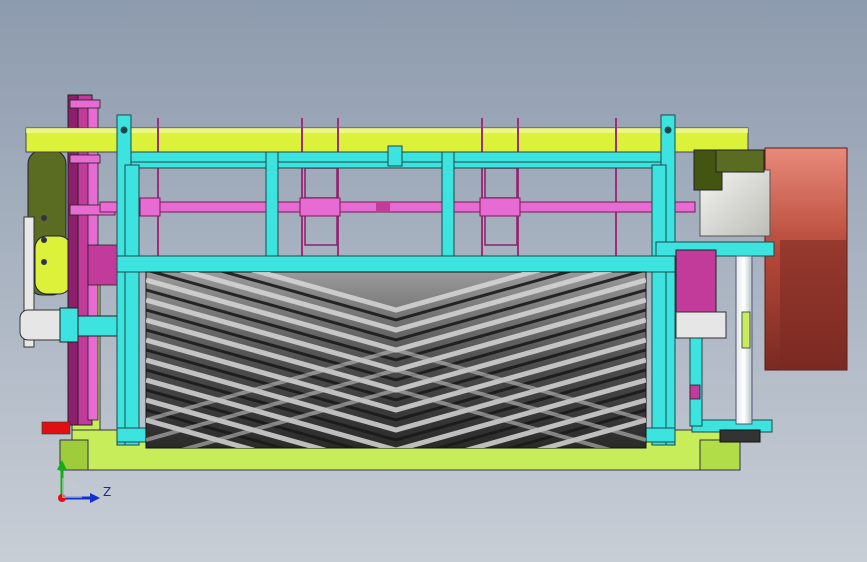  Describe the element at coordinates (806, 259) in the screenshot. I see `motor` at that location.